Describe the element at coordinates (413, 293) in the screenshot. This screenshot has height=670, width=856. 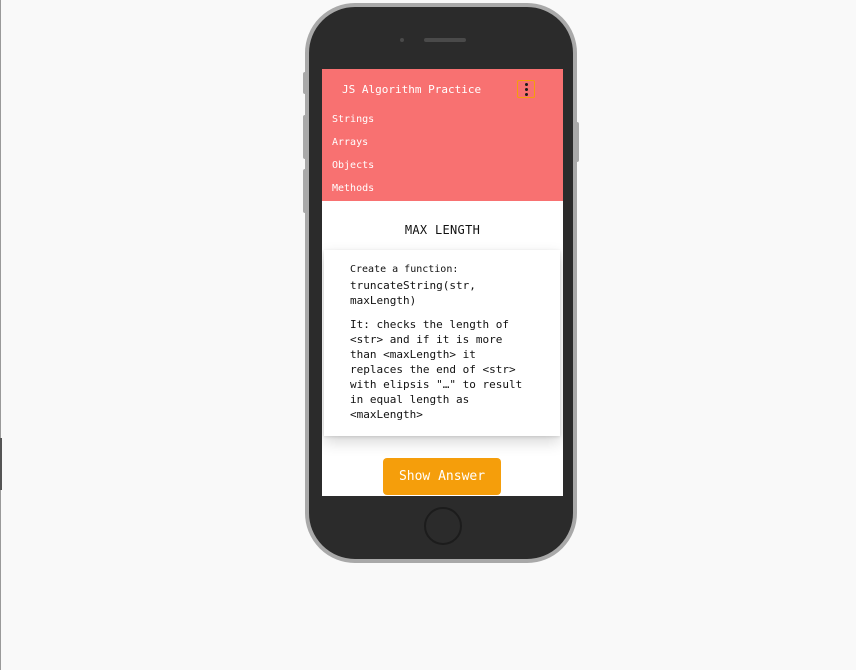
I see `function-signature: truncateString(str, maxLength)` at that location.